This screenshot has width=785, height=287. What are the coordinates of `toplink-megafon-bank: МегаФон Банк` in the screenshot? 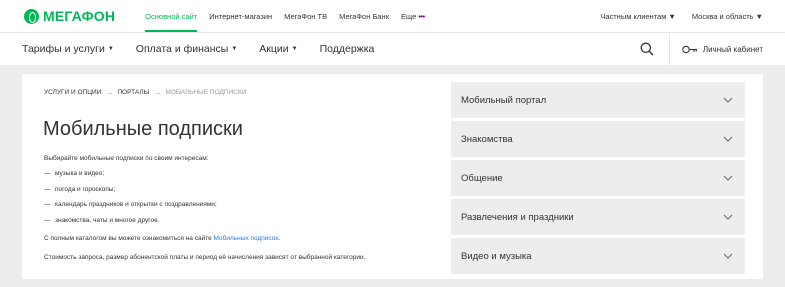 It's located at (364, 16).